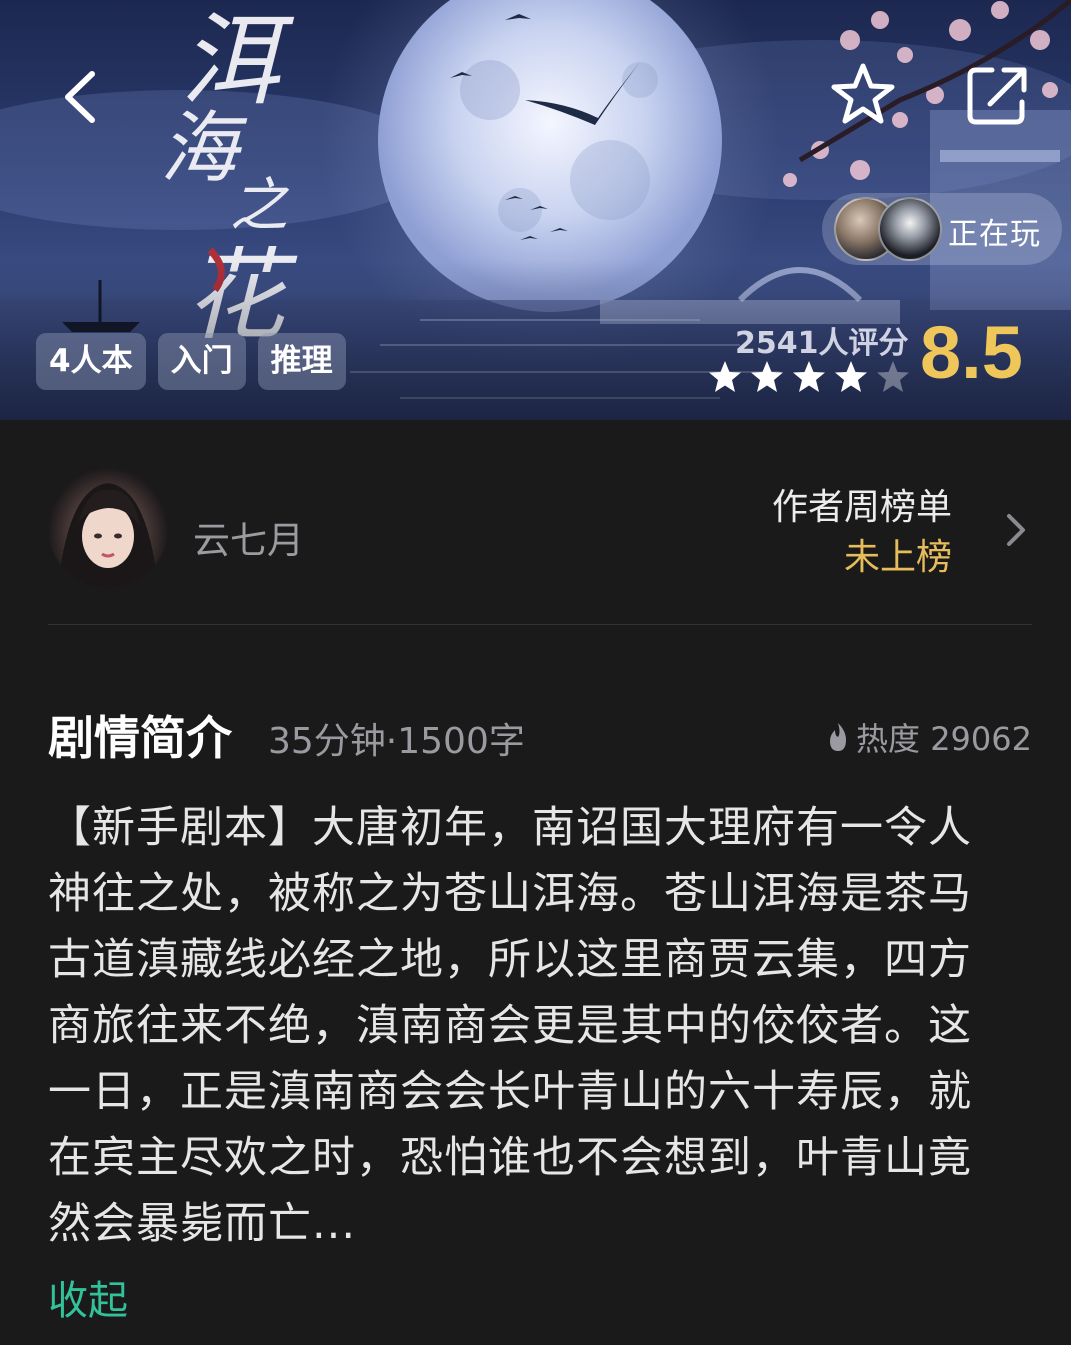  What do you see at coordinates (862, 534) in the screenshot?
I see `author-weekly-rank: 作者周榜单 未上榜` at bounding box center [862, 534].